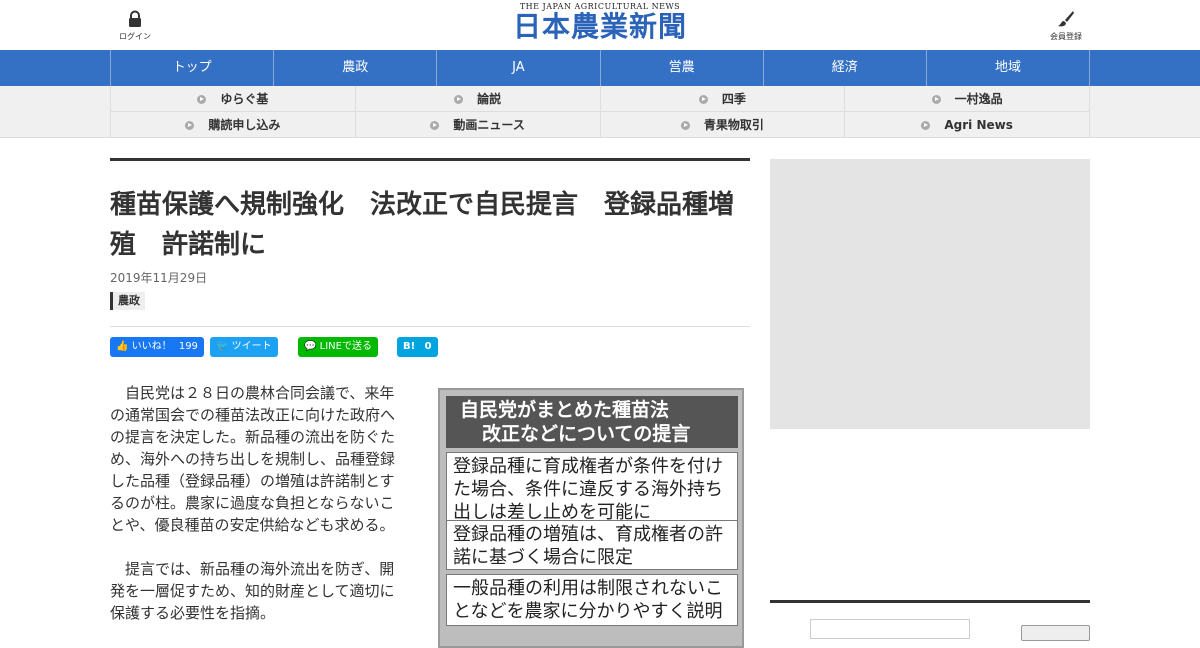 The width and height of the screenshot is (1200, 648). What do you see at coordinates (188, 346) in the screenshot?
I see `fb-like-count: 199` at bounding box center [188, 346].